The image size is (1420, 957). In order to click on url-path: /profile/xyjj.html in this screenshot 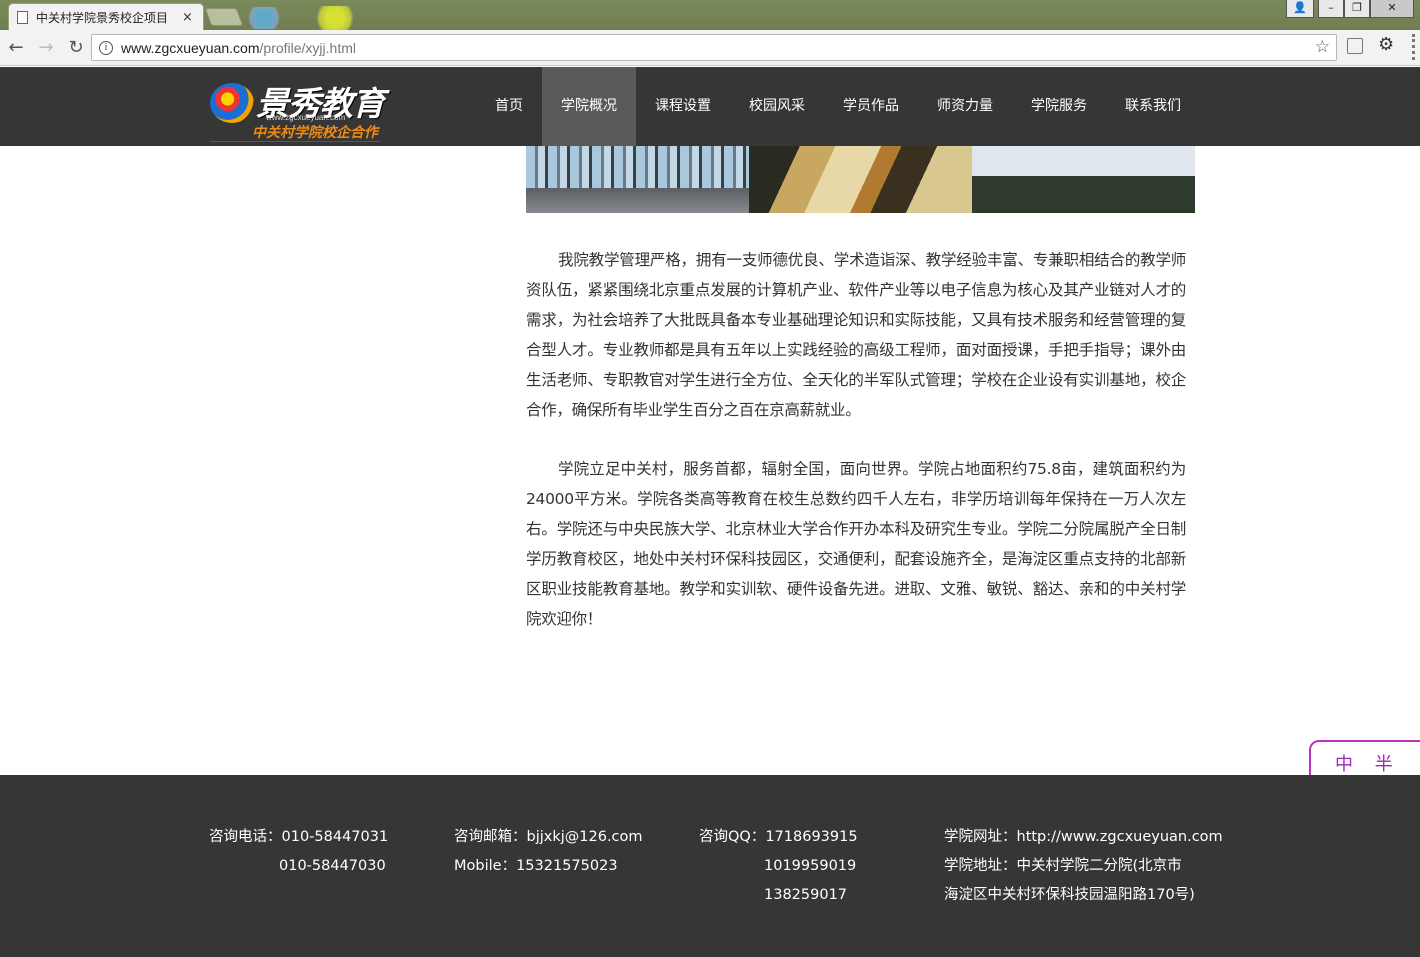, I will do `click(307, 47)`.